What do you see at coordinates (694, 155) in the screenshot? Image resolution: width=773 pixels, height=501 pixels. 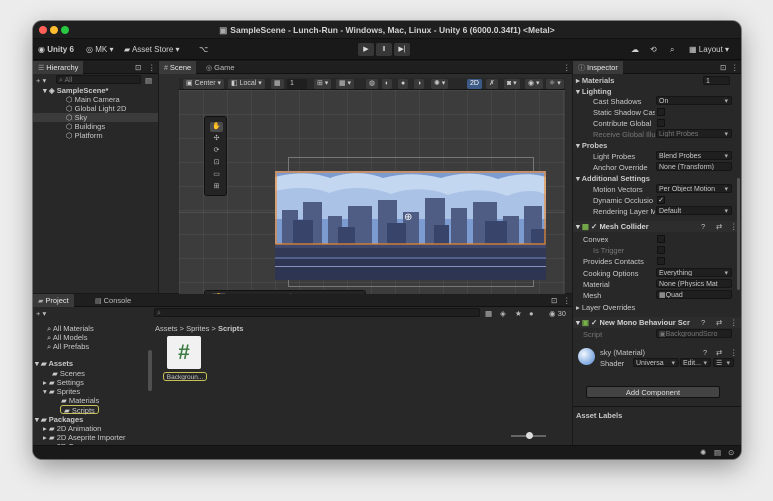 I see `light-probes-dropdown: Blend Probes` at bounding box center [694, 155].